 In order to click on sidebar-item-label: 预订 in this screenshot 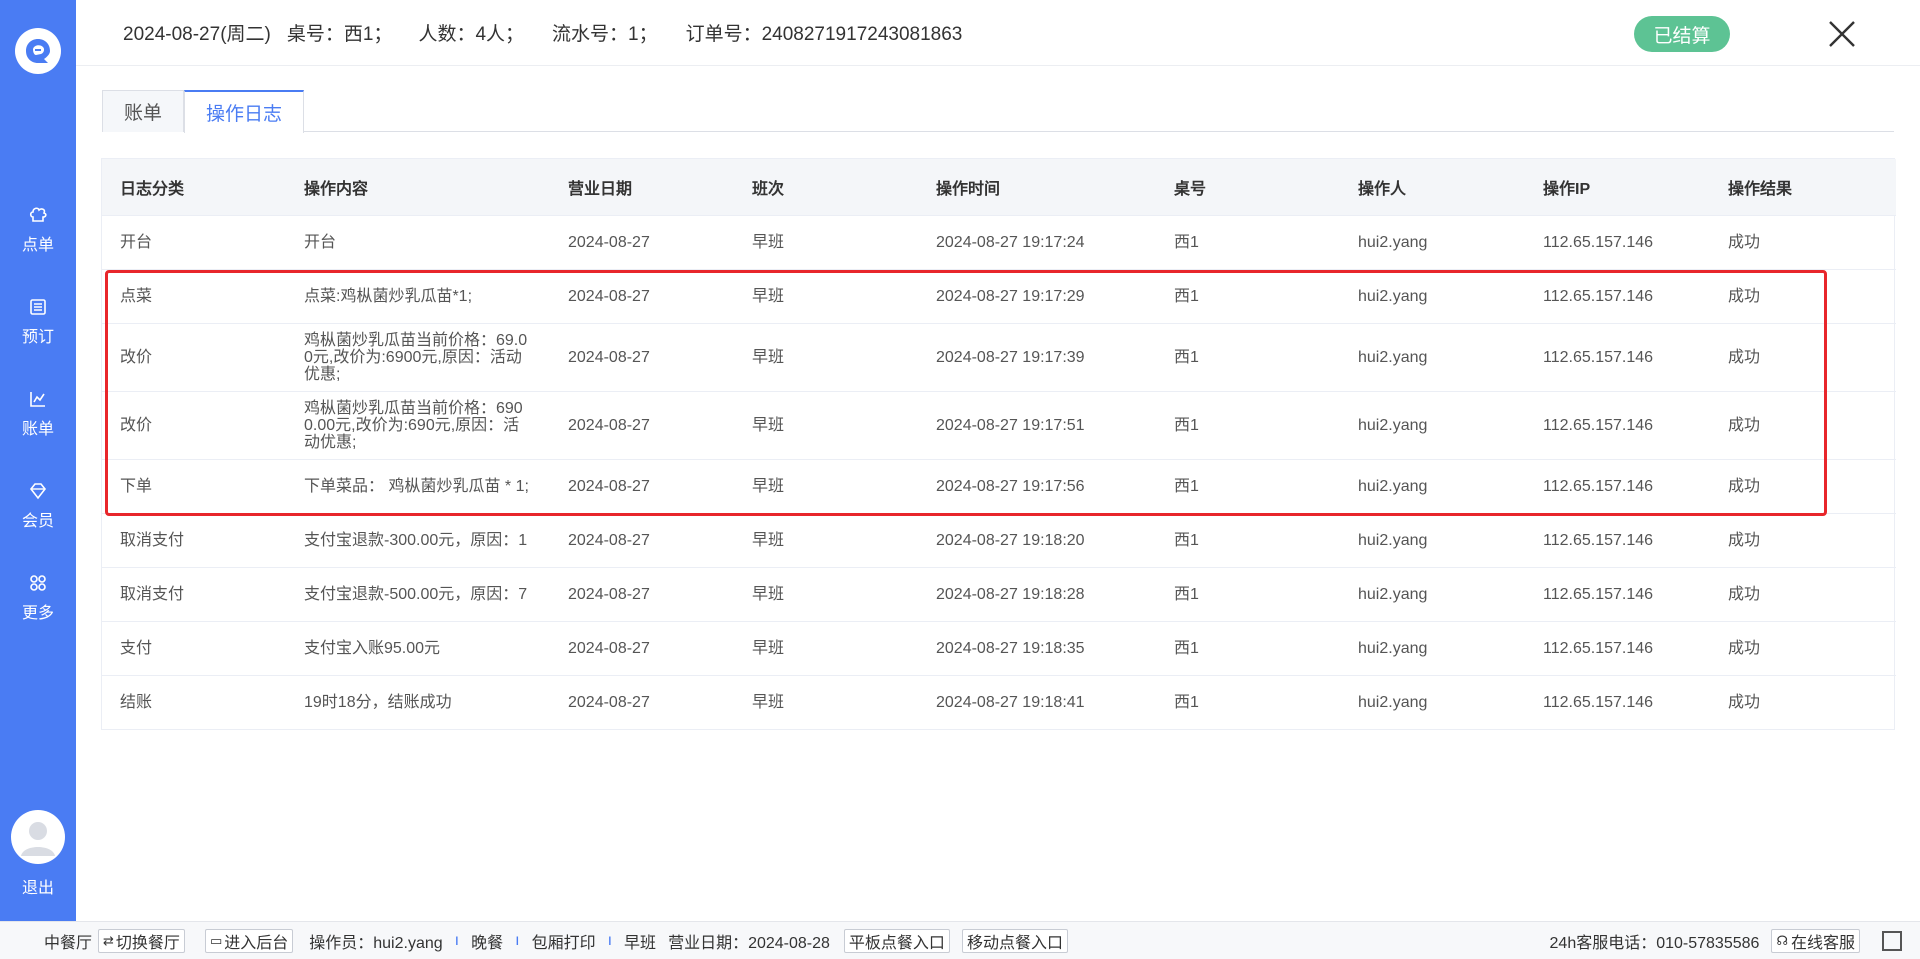, I will do `click(37, 337)`.